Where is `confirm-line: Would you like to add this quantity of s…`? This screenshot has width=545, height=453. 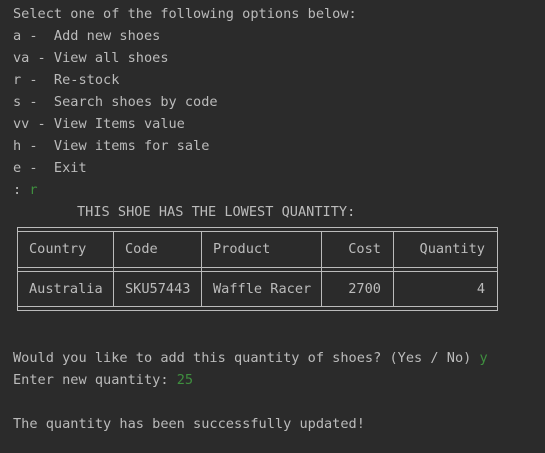 confirm-line: Would you like to add this quantity of s… is located at coordinates (279, 358).